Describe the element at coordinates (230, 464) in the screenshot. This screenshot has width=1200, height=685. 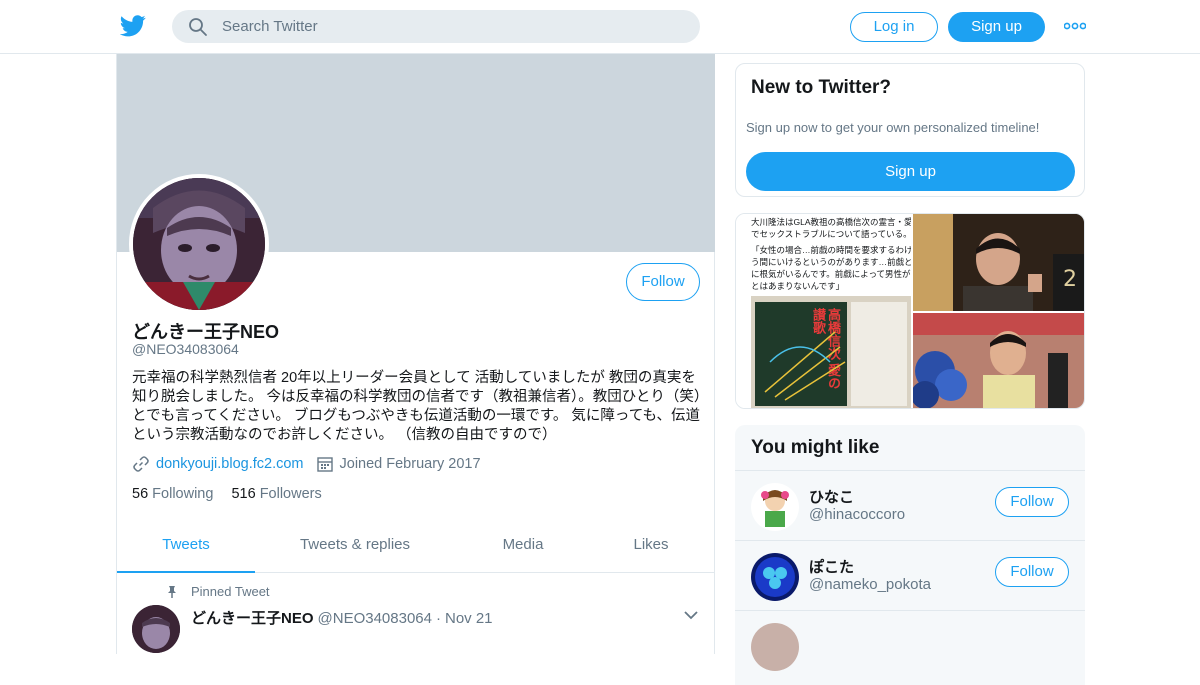
I see `profile-website-link: donkyouji.blog.fc2.com` at that location.